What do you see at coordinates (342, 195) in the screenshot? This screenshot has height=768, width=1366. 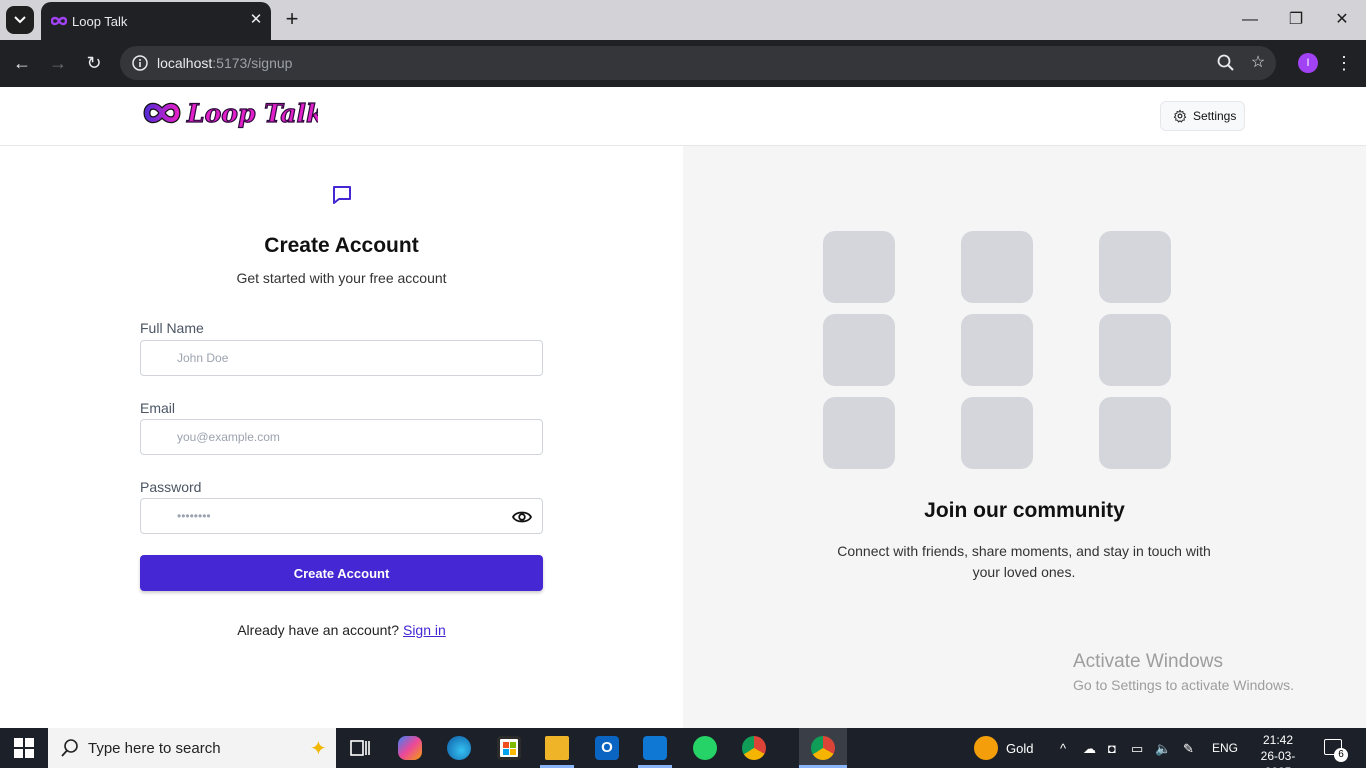 I see `message-square-icon` at bounding box center [342, 195].